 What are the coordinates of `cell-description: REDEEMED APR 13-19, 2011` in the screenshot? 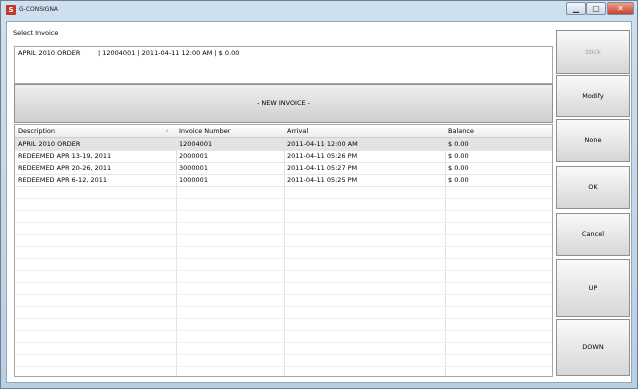 It's located at (65, 156).